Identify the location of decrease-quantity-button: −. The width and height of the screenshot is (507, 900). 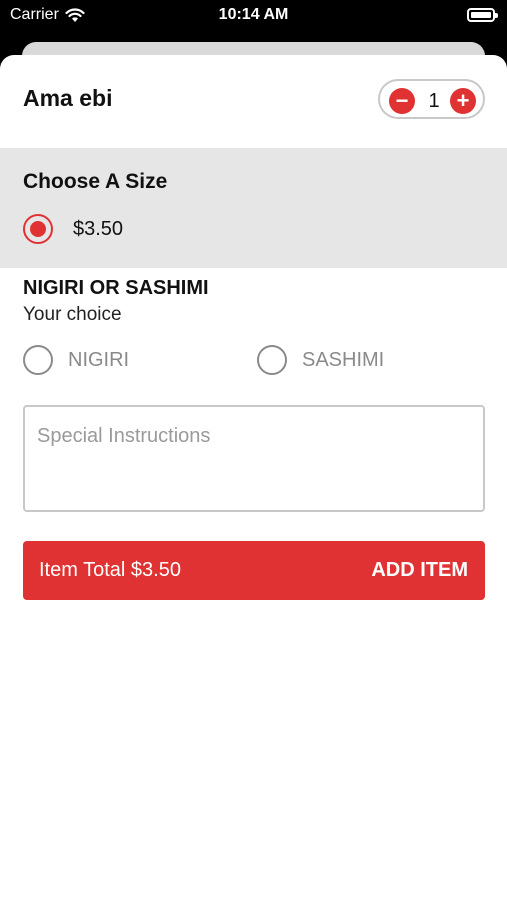
(402, 101).